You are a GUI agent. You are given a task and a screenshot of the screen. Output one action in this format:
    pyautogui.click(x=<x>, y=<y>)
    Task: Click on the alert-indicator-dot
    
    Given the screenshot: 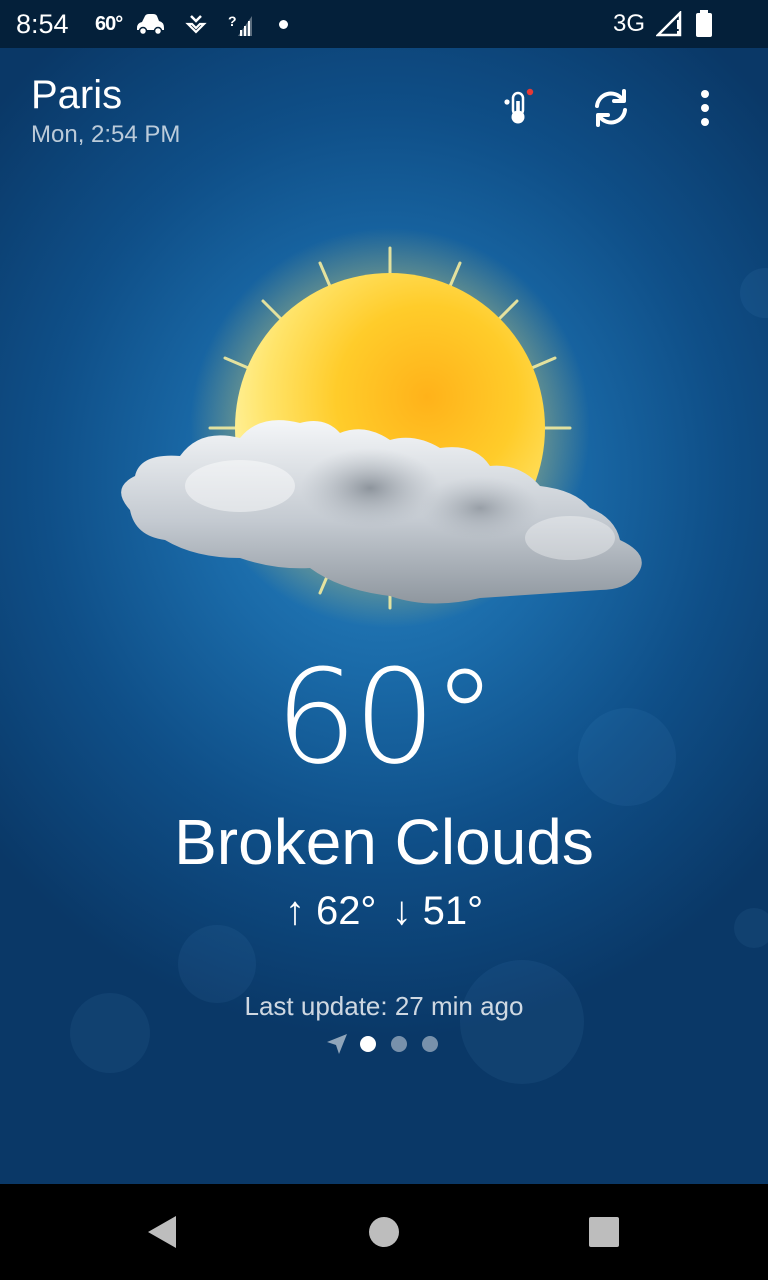 What is the action you would take?
    pyautogui.click(x=530, y=92)
    